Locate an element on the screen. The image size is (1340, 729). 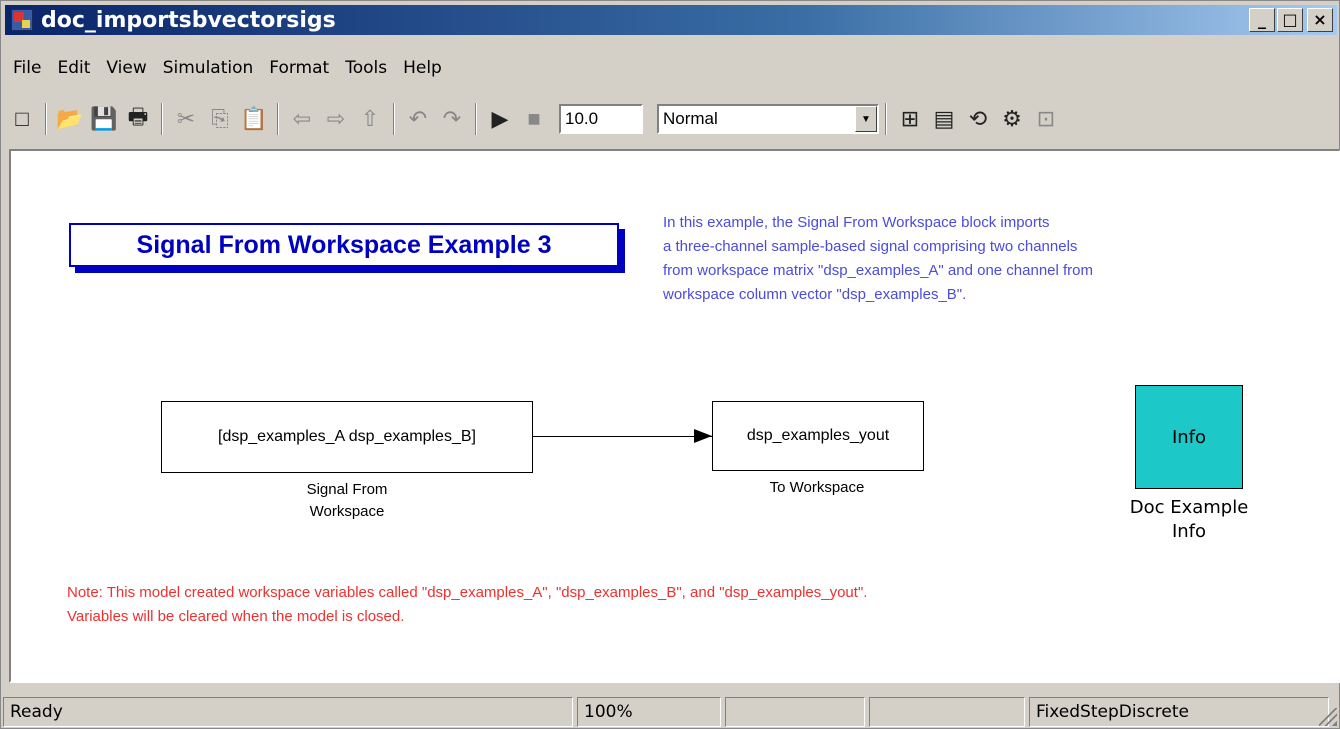
menu-edit: Edit is located at coordinates (73, 68).